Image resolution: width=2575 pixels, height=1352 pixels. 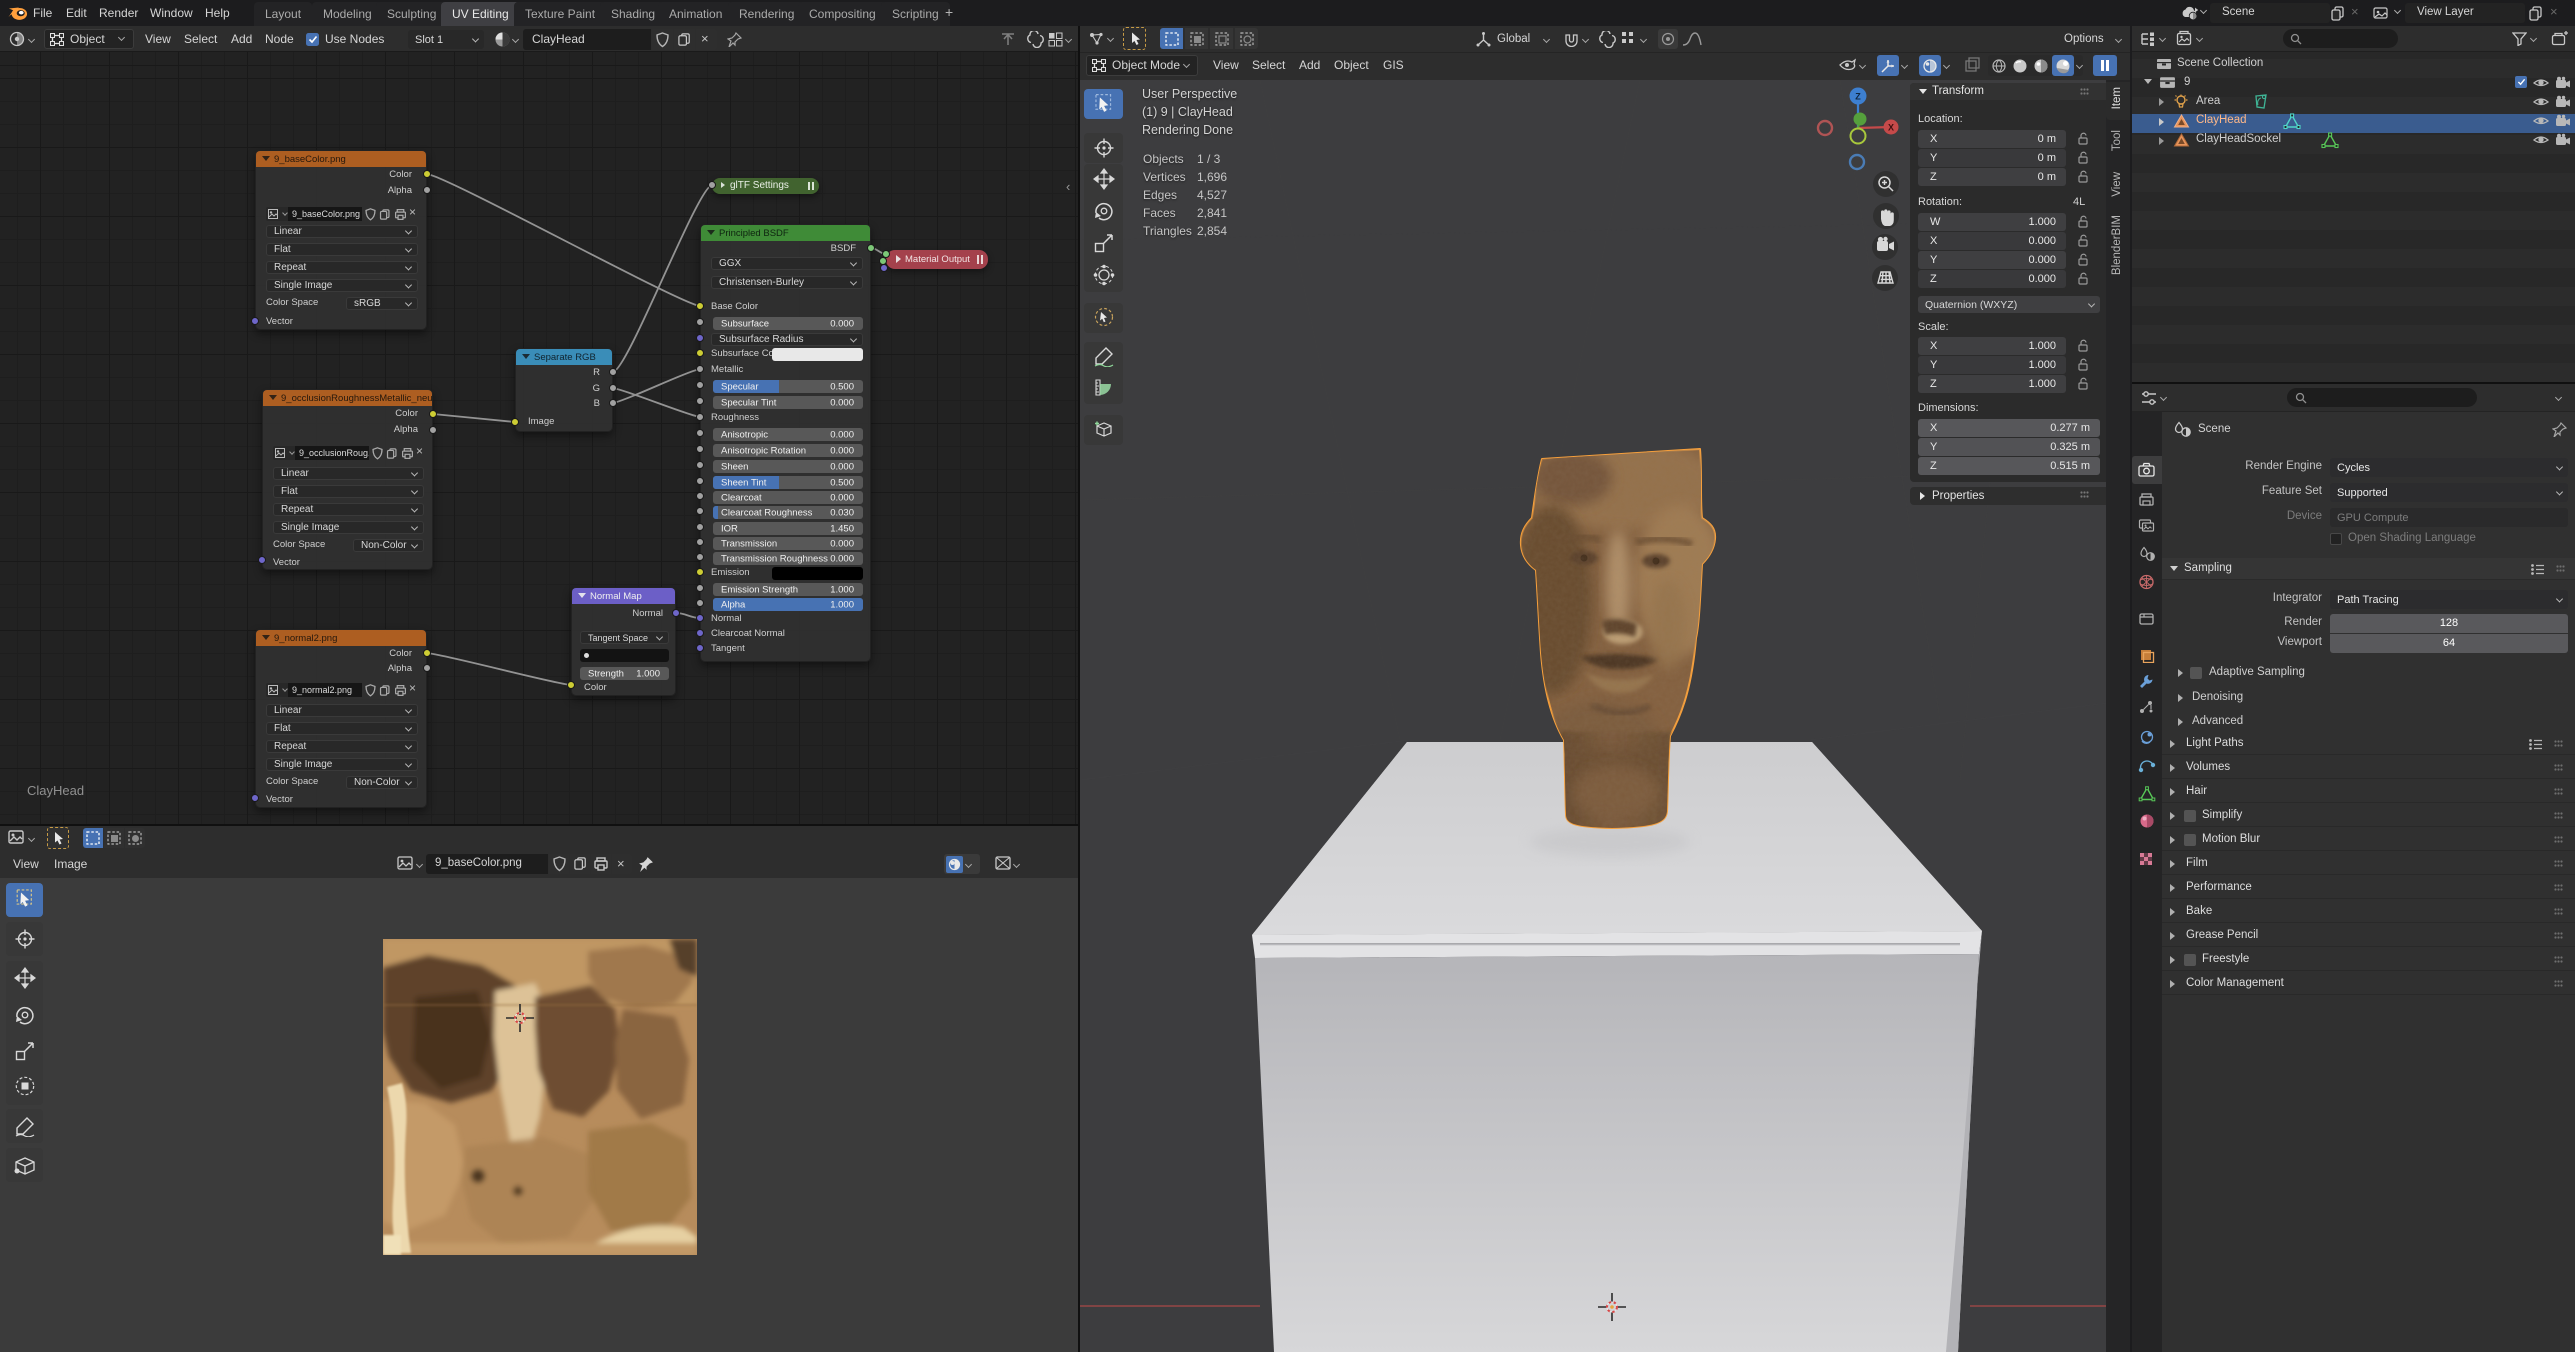 What do you see at coordinates (1858, 97) in the screenshot?
I see `svg-text: Z` at bounding box center [1858, 97].